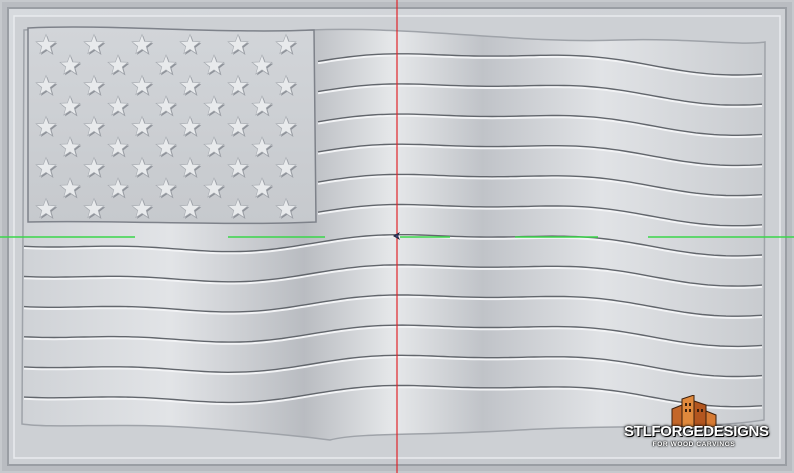  What do you see at coordinates (696, 431) in the screenshot?
I see `brand-name: STLFORGEDESIGNS` at bounding box center [696, 431].